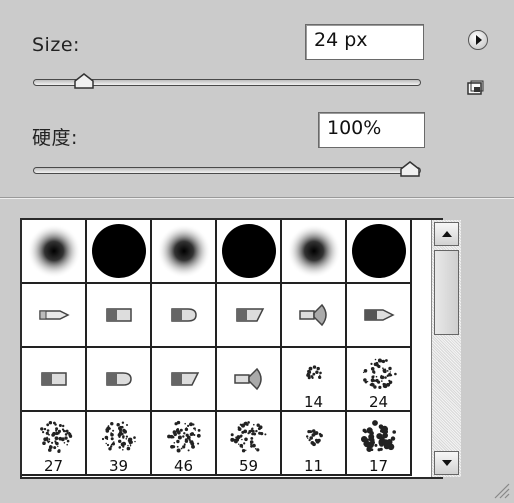 This screenshot has width=514, height=503. I want to click on brush-preset-cell: 14, so click(314, 380).